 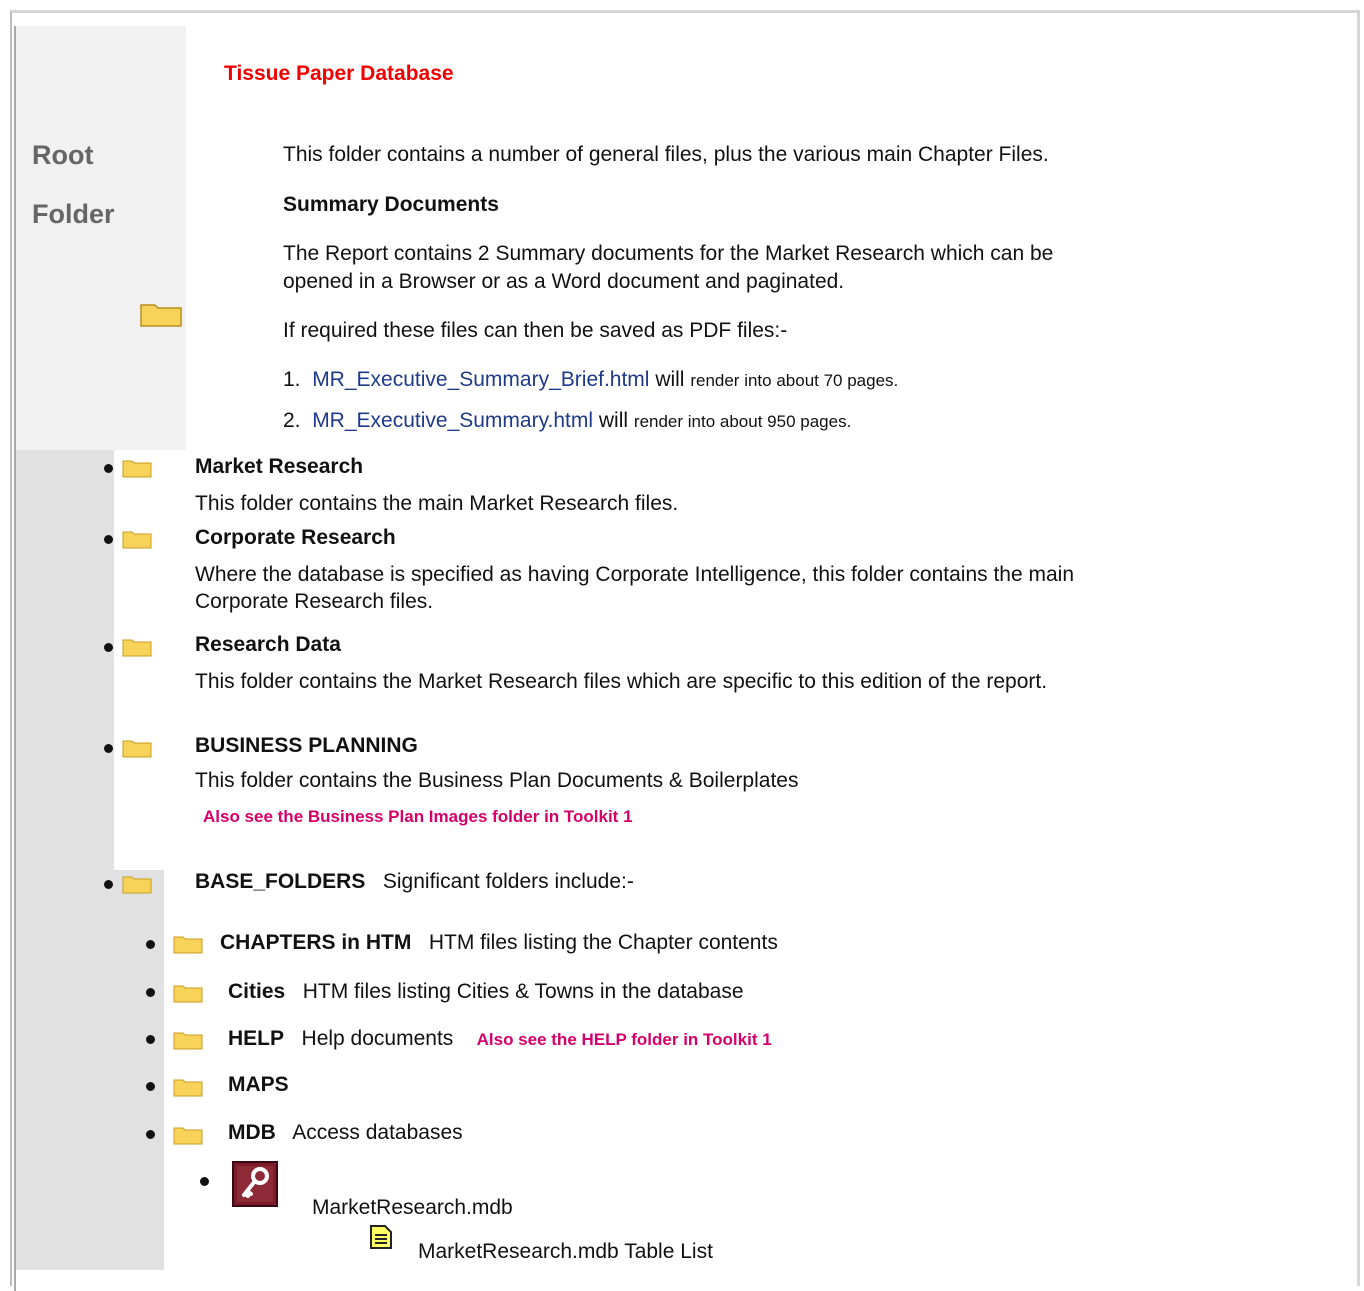 What do you see at coordinates (377, 1132) in the screenshot?
I see `subfolder-desc: Access databases` at bounding box center [377, 1132].